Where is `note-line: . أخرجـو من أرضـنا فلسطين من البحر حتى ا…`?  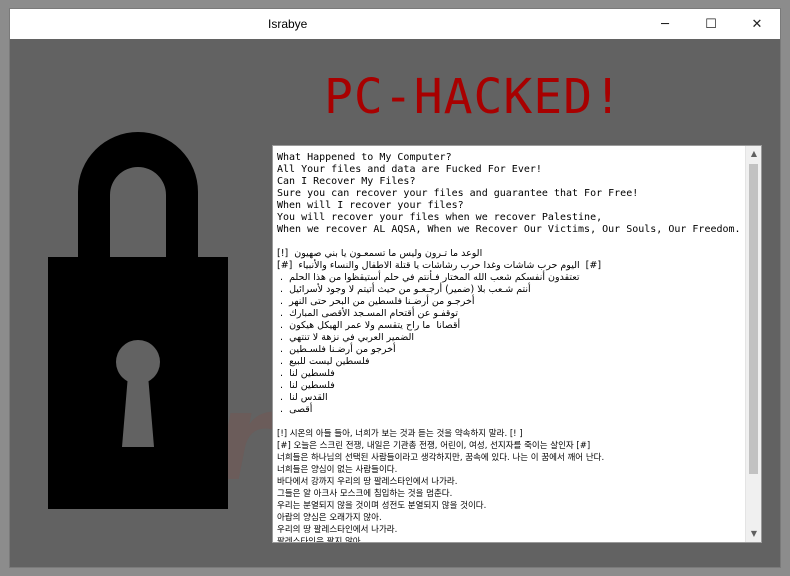 note-line: . أخرجـو من أرضـنا فلسطين من البحر حتى ا… is located at coordinates (376, 301).